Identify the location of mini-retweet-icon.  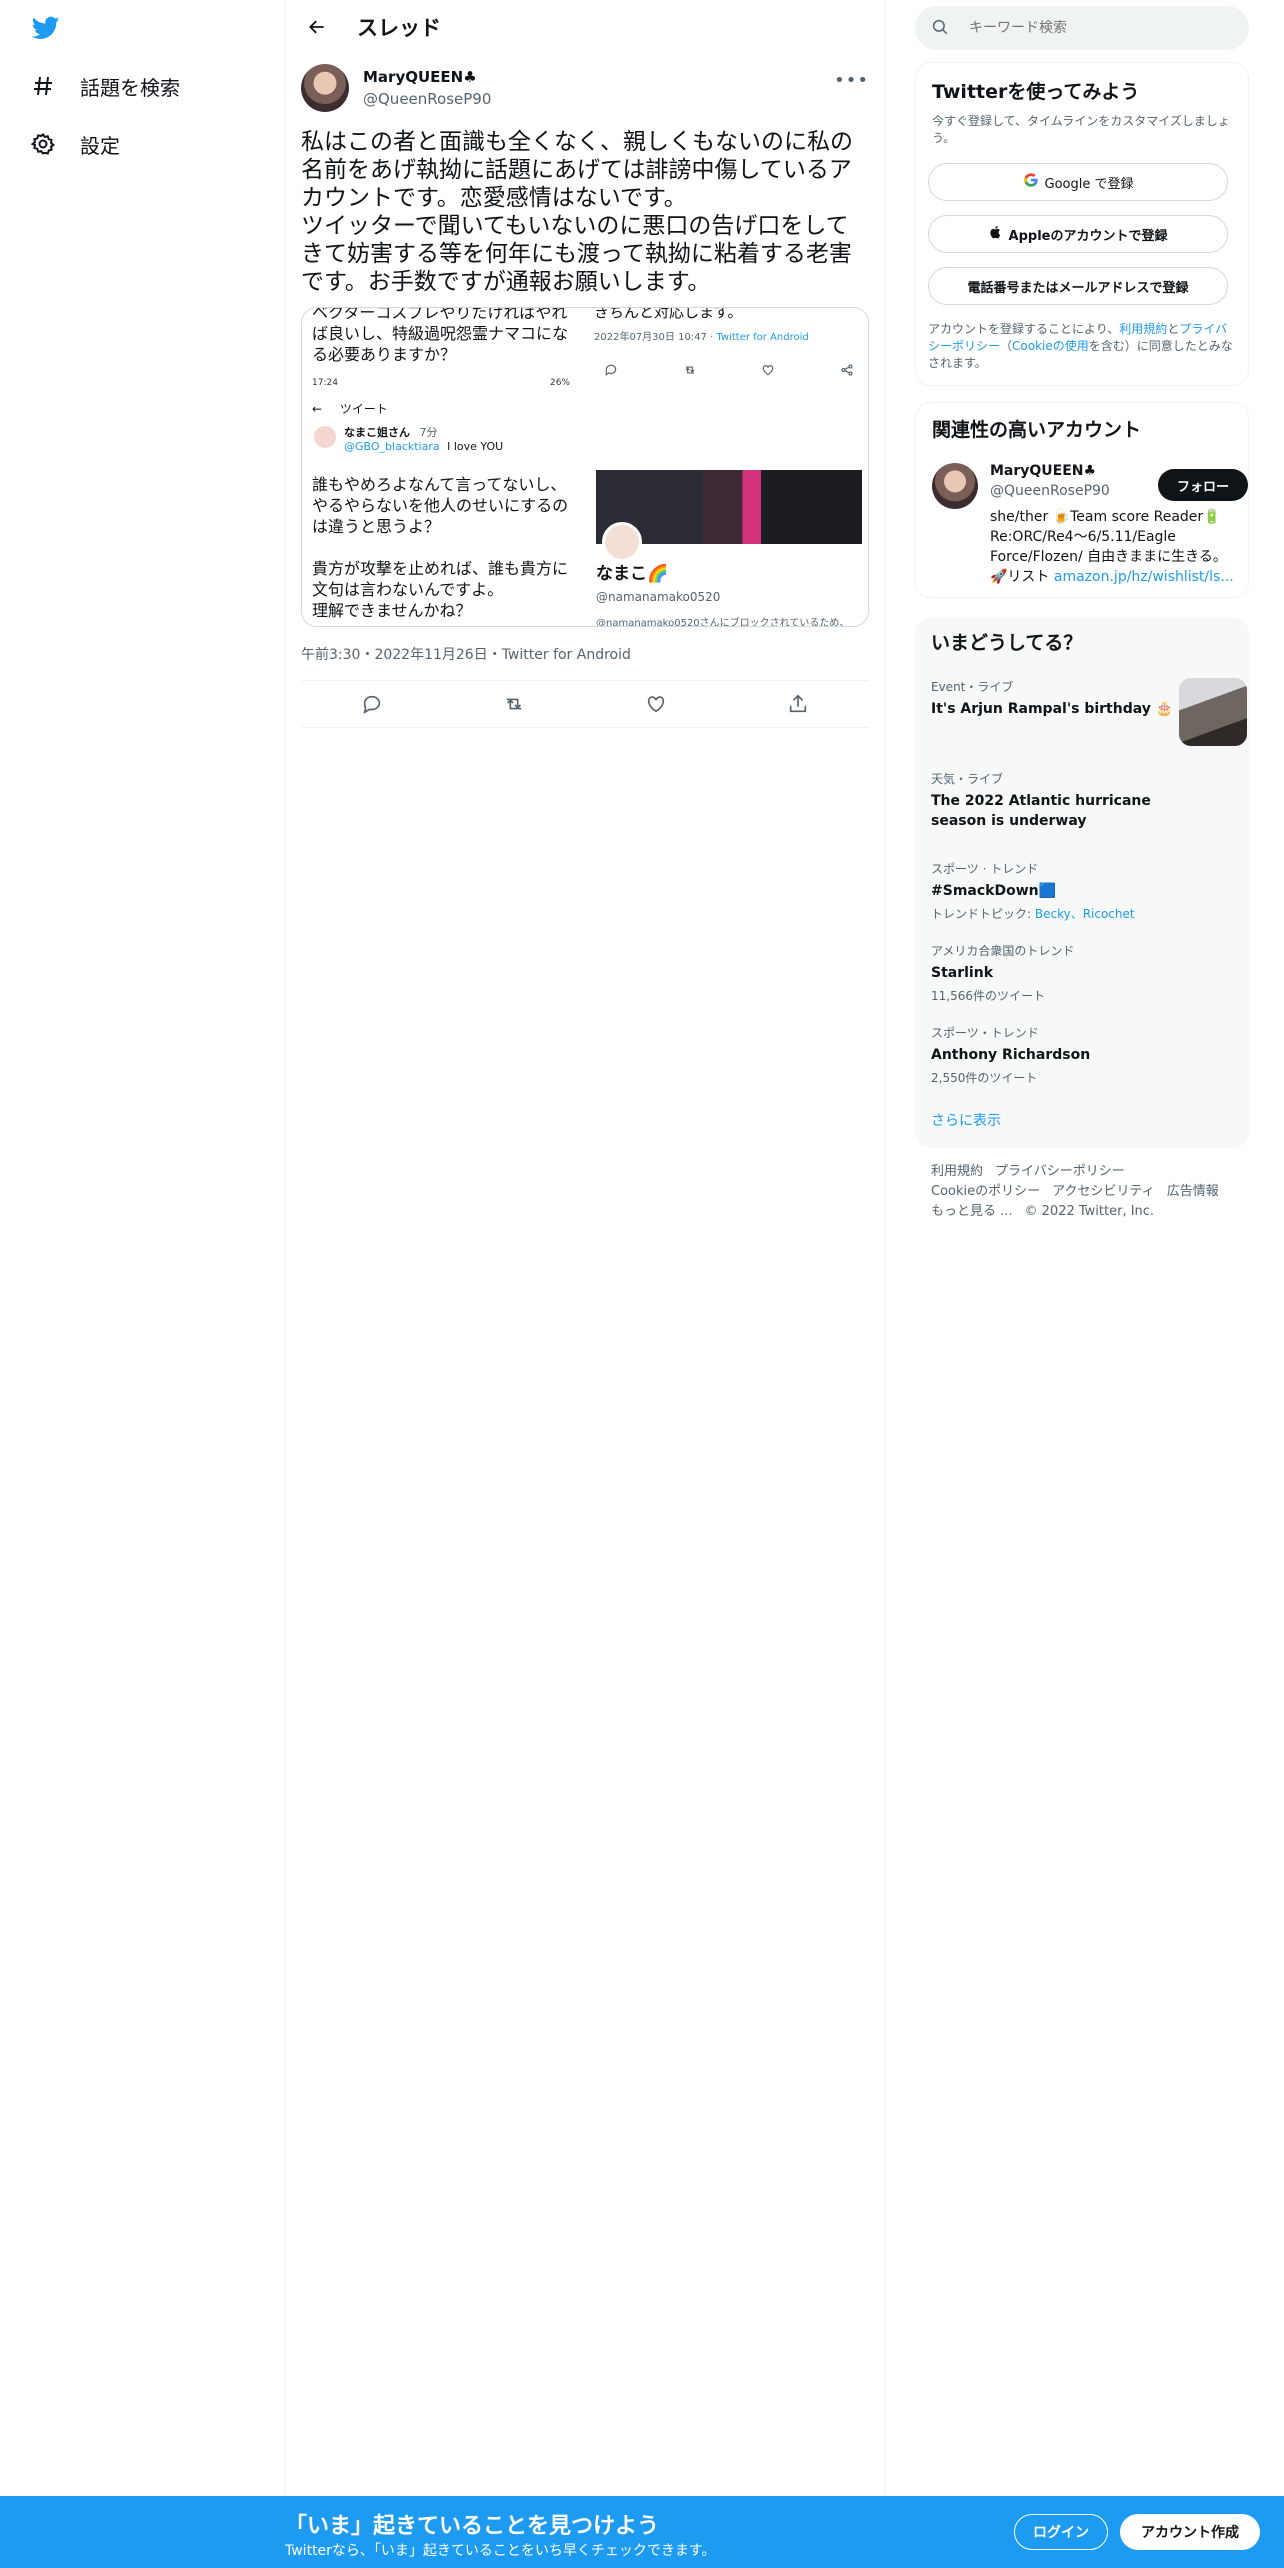
(690, 371).